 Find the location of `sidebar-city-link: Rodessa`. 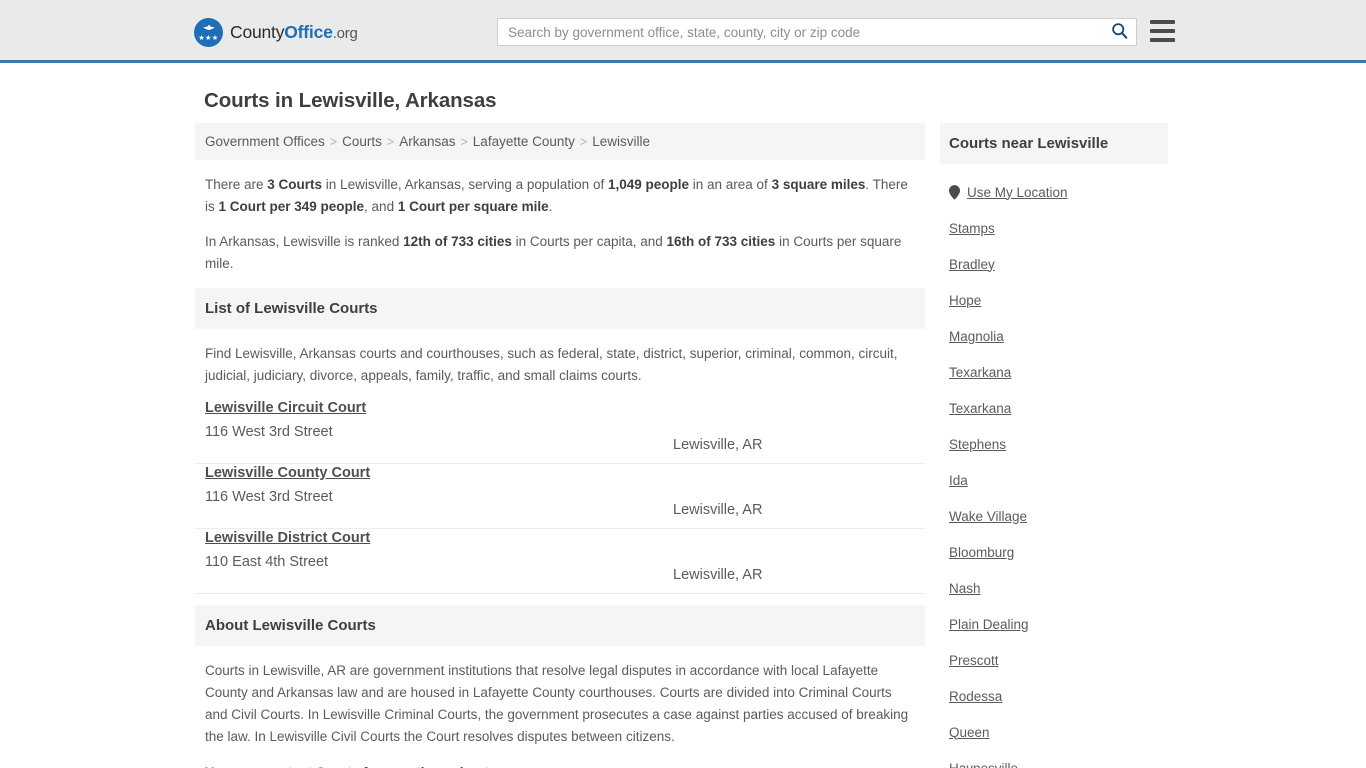

sidebar-city-link: Rodessa is located at coordinates (975, 696).